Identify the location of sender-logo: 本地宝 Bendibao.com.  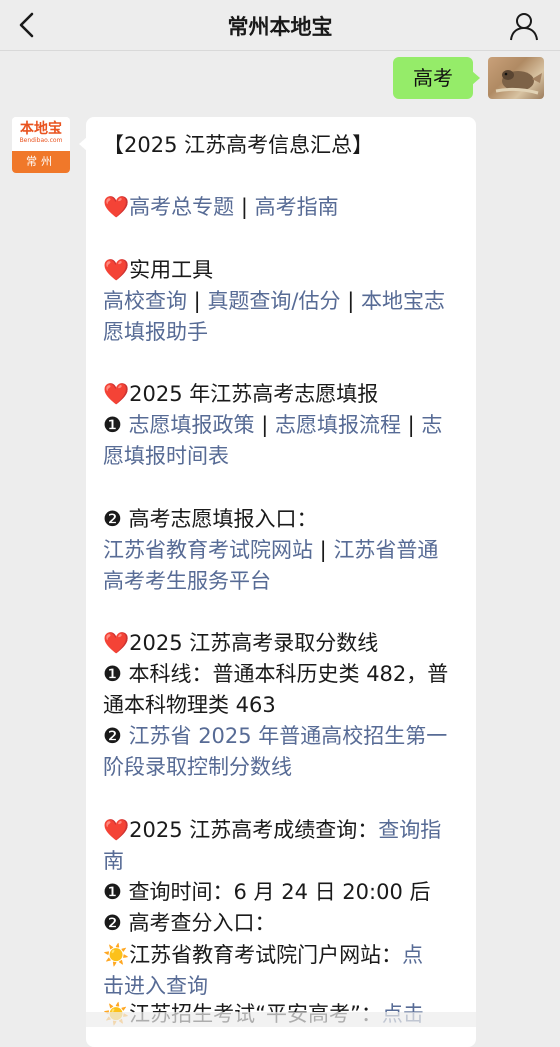
(41, 134).